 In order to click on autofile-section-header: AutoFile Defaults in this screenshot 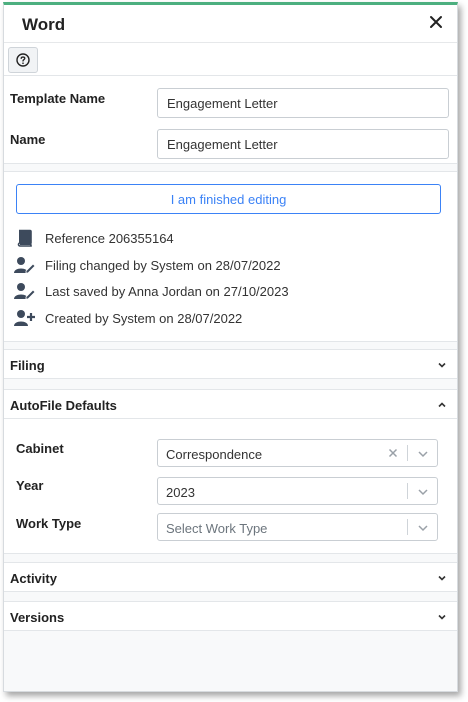, I will do `click(230, 404)`.